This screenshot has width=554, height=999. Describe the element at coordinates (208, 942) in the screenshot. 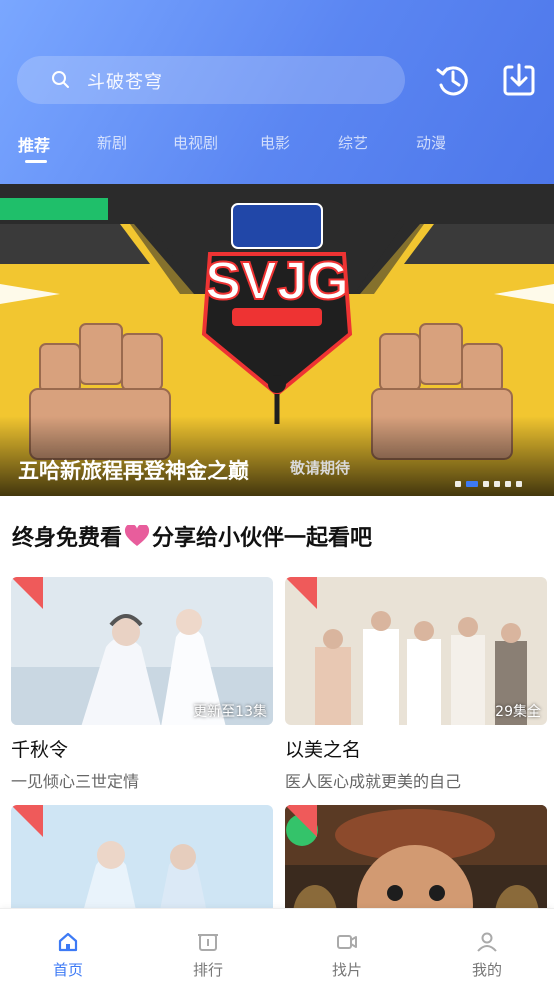

I see `ranking-icon` at that location.